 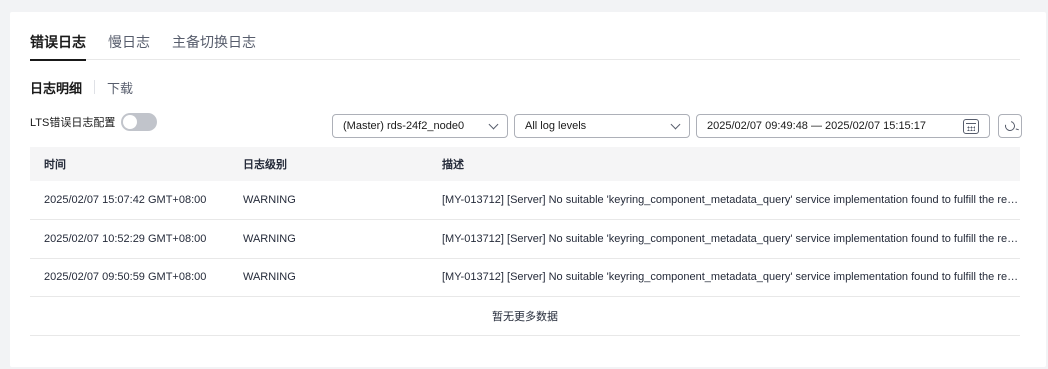 What do you see at coordinates (602, 126) in the screenshot?
I see `log-level-select: All log levels` at bounding box center [602, 126].